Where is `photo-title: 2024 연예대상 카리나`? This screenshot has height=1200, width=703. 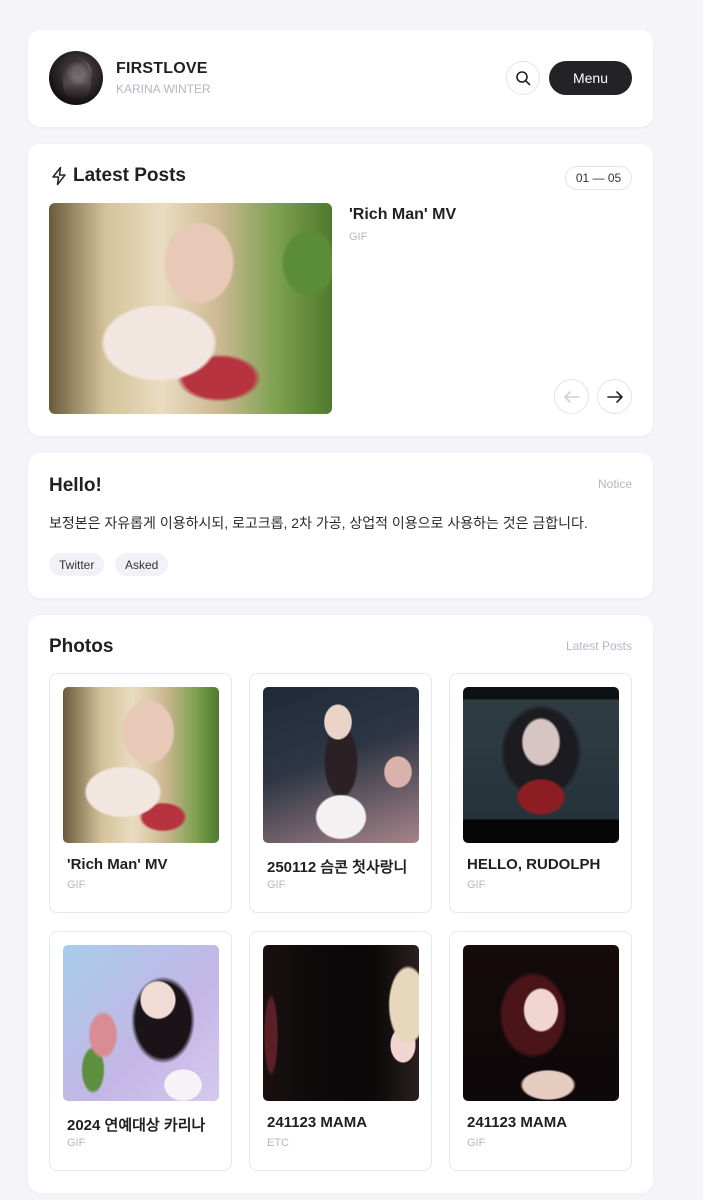 photo-title: 2024 연예대상 카리나 is located at coordinates (136, 1124).